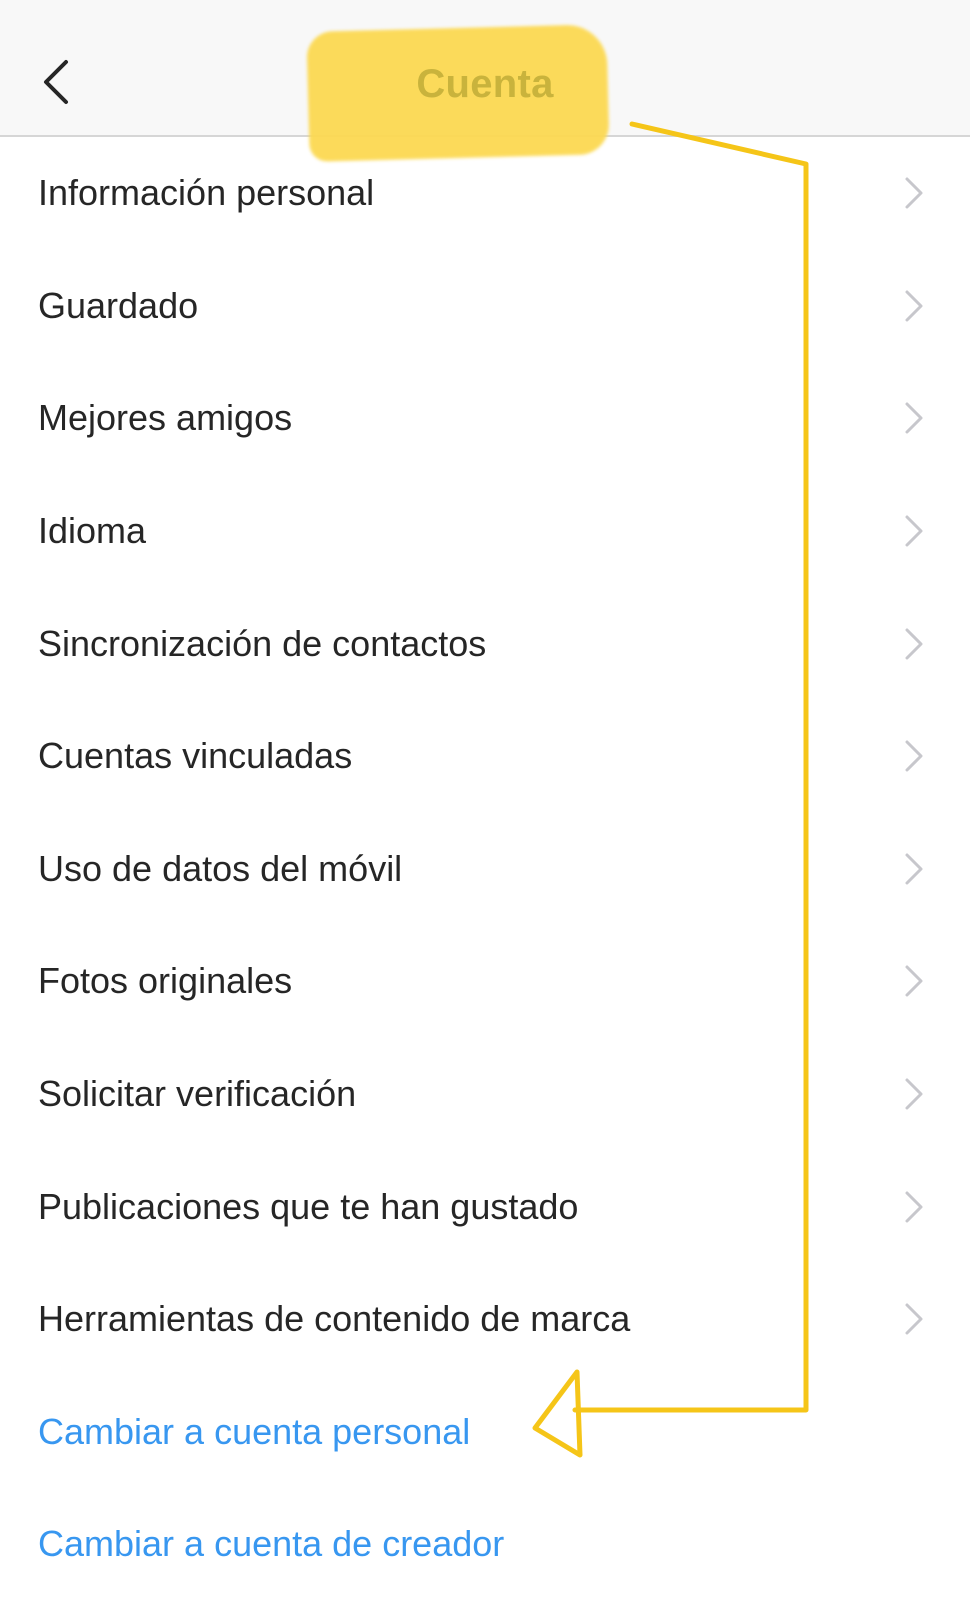 This screenshot has width=970, height=1601. I want to click on list-item-publicaciones-gustado: Publicaciones que te han gustado, so click(485, 1206).